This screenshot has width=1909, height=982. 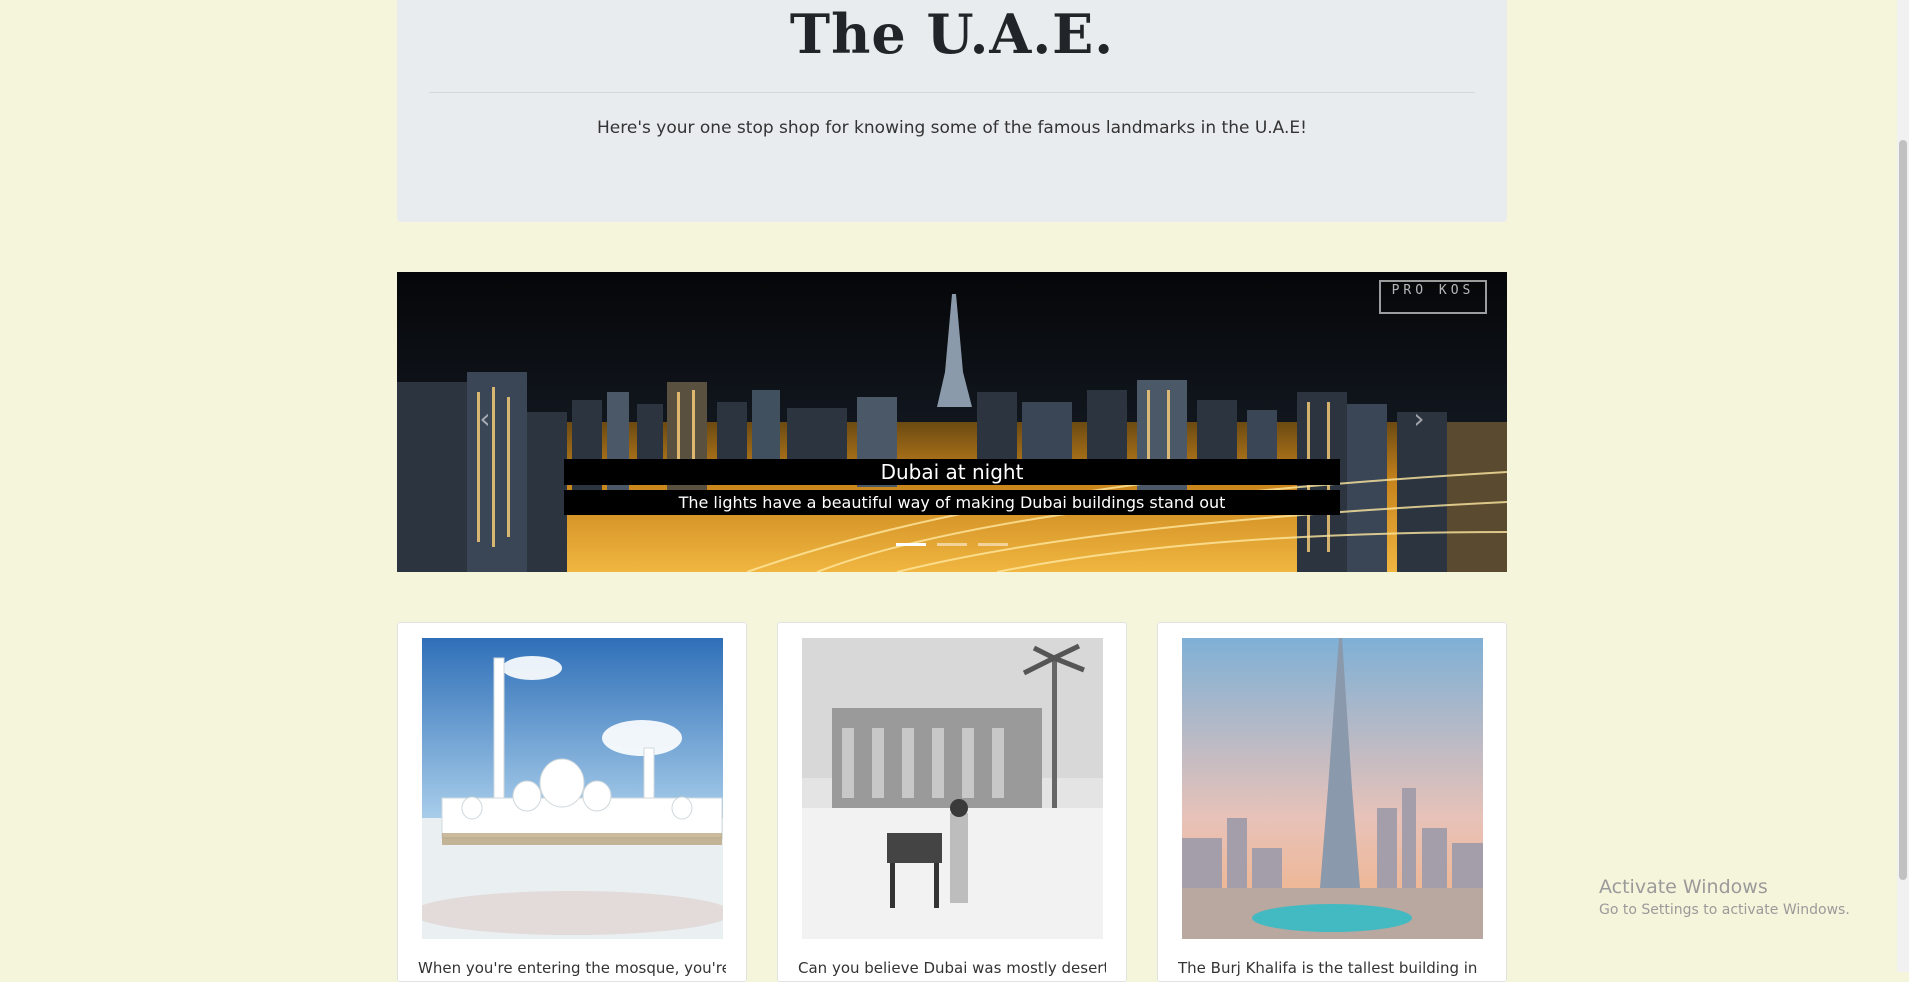 What do you see at coordinates (952, 968) in the screenshot?
I see `card-text: Can you believe Dubai was mostly desert` at bounding box center [952, 968].